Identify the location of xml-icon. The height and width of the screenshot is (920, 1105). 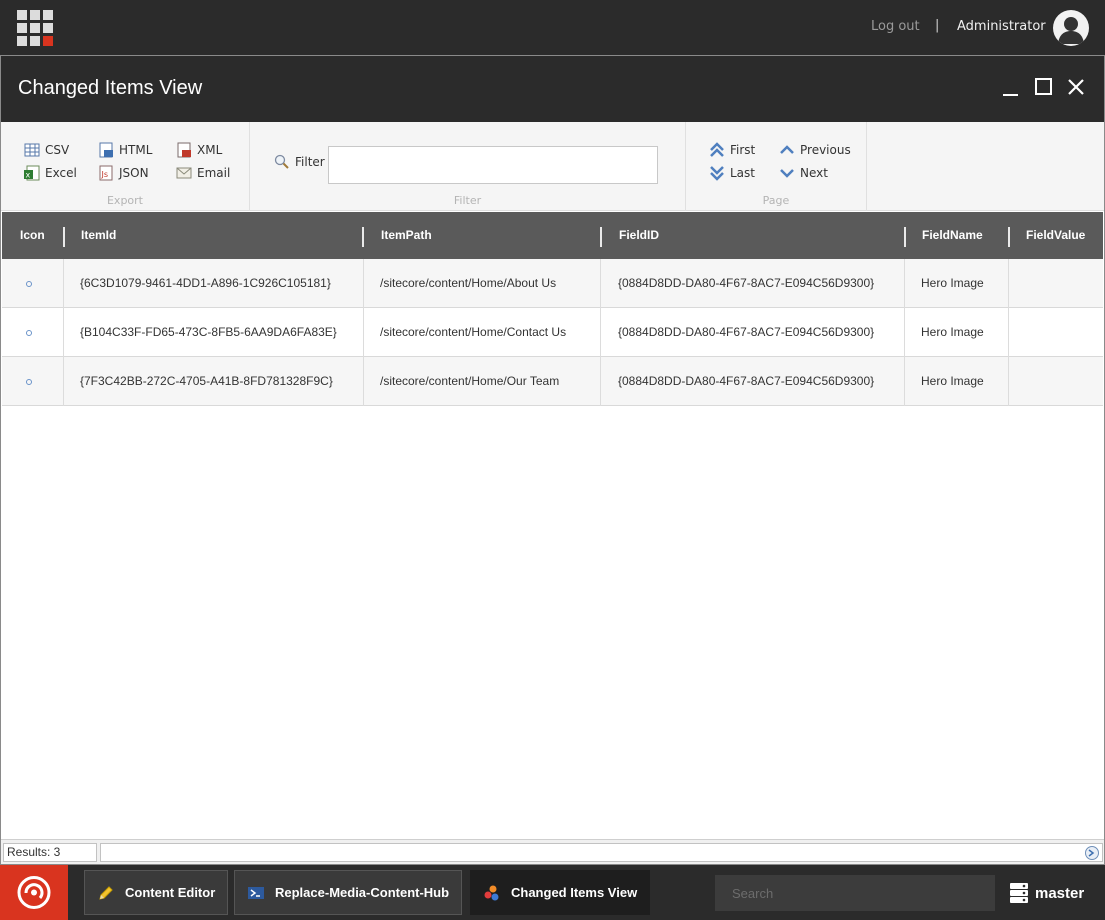
(184, 150).